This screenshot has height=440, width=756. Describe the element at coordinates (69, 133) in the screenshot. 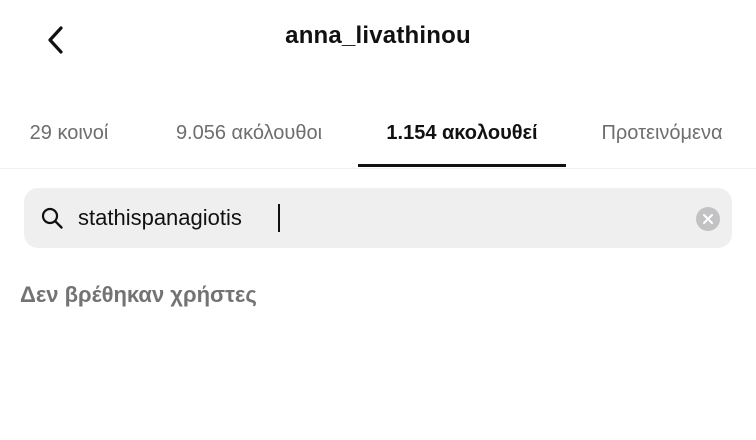

I see `tab-mutual: 29 κοινοί` at that location.